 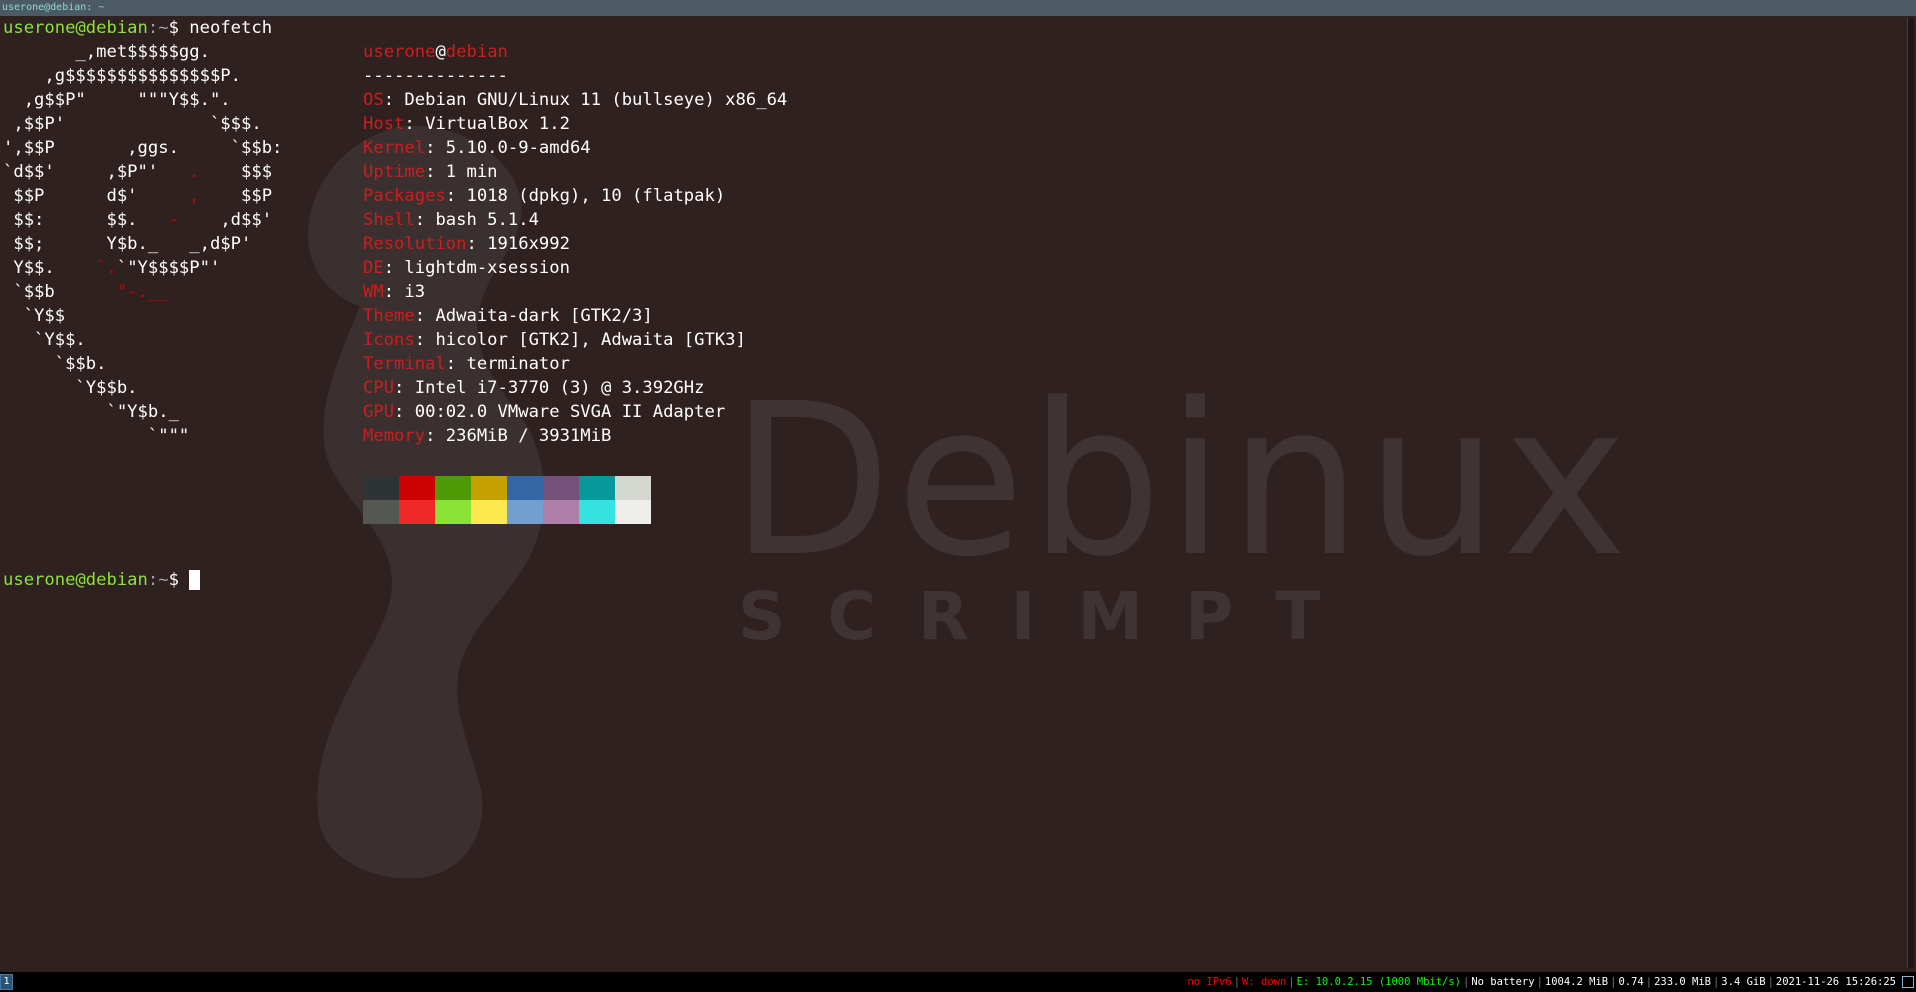 What do you see at coordinates (168, 268) in the screenshot?
I see `ascii-logo-segment: `"Y$$$$P"'` at bounding box center [168, 268].